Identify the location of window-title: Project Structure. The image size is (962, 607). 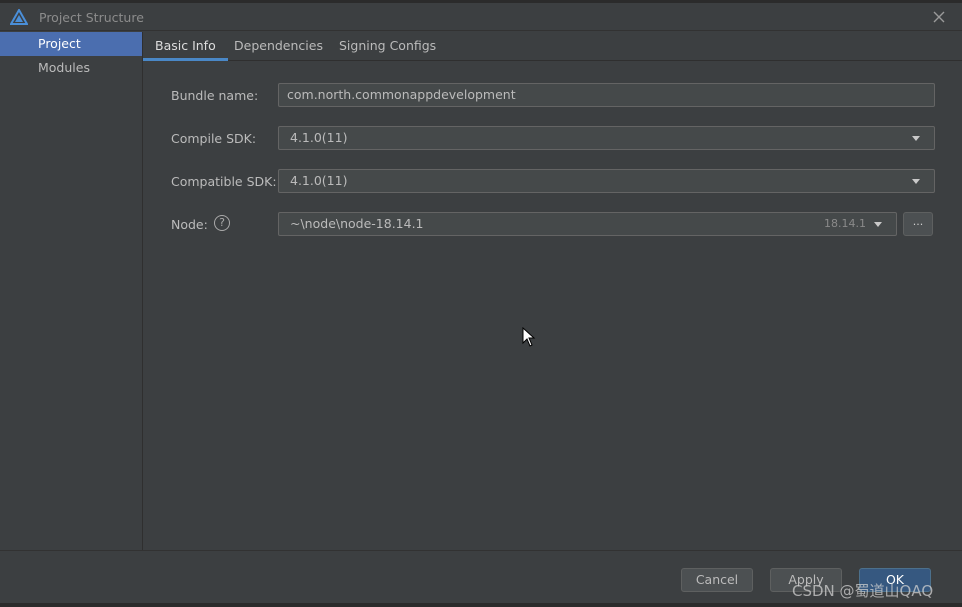
(91, 17).